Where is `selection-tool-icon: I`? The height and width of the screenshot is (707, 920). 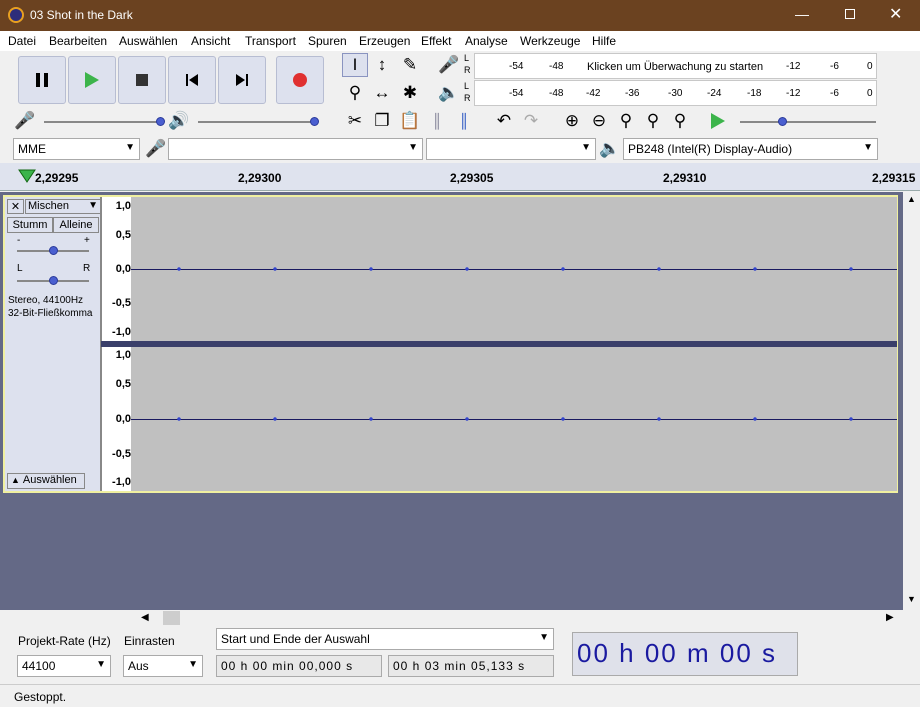 selection-tool-icon: I is located at coordinates (355, 65).